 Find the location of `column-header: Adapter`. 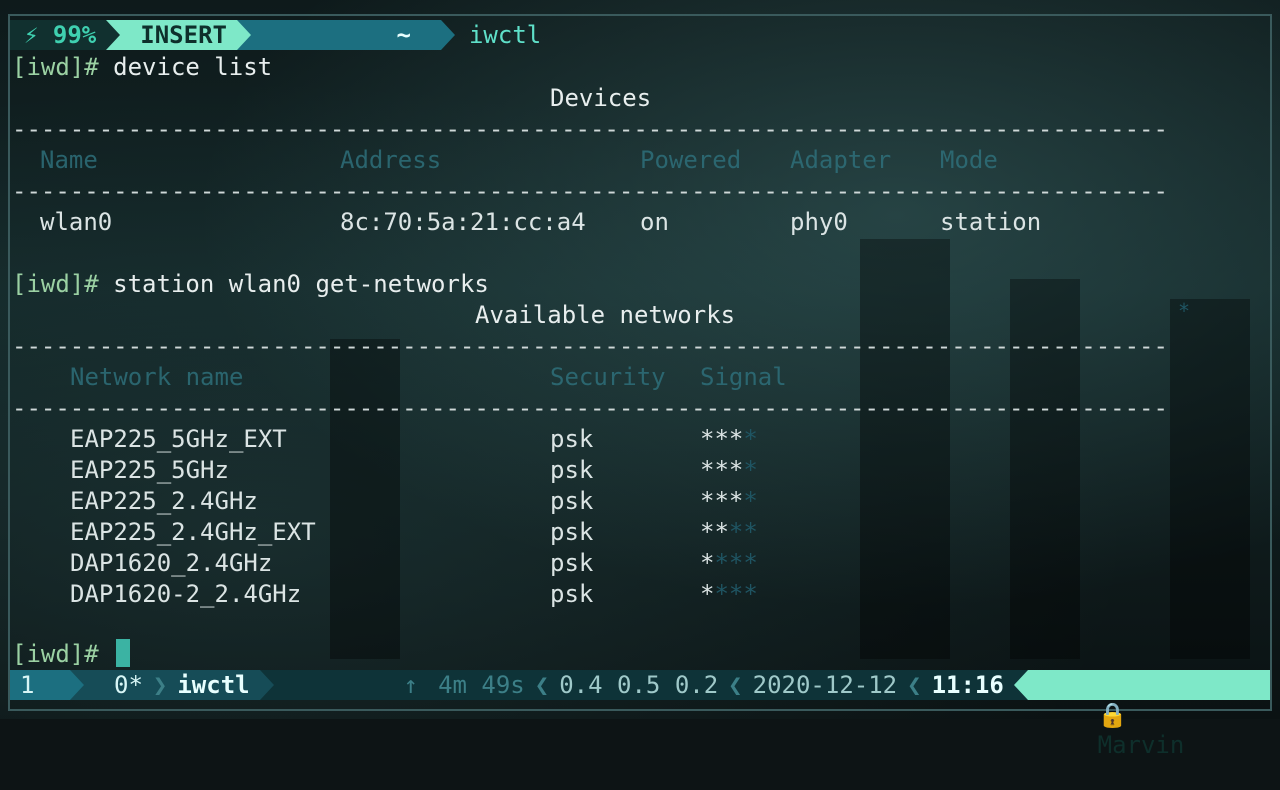

column-header: Adapter is located at coordinates (841, 160).